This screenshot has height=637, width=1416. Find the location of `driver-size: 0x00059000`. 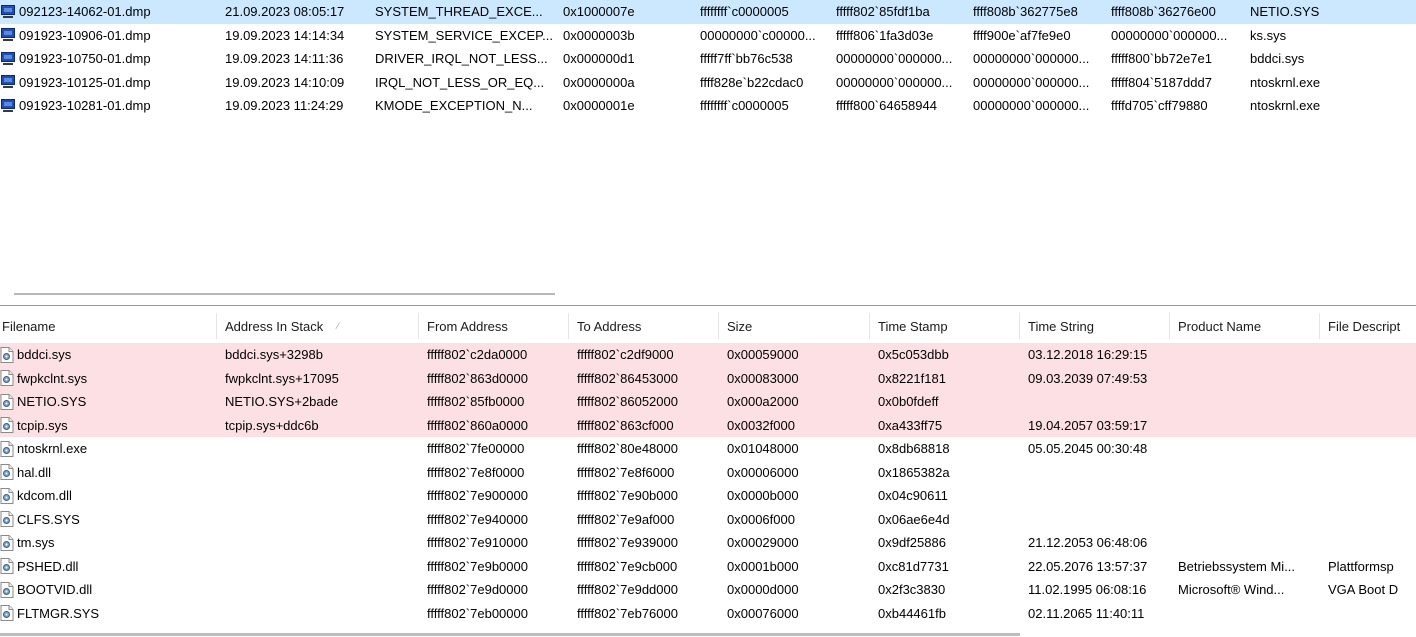

driver-size: 0x00059000 is located at coordinates (797, 355).